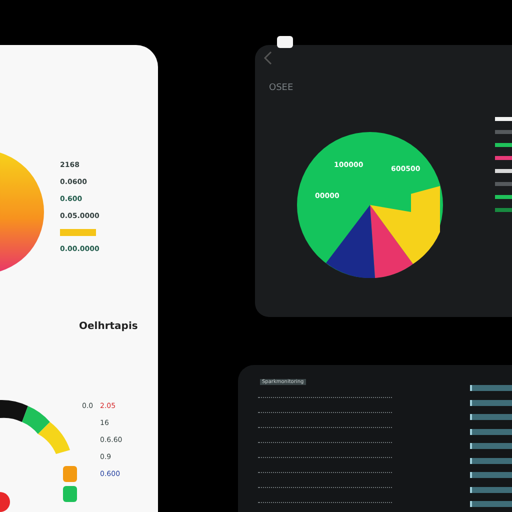 Image resolution: width=512 pixels, height=512 pixels. Describe the element at coordinates (268, 58) in the screenshot. I see `back-icon` at that location.